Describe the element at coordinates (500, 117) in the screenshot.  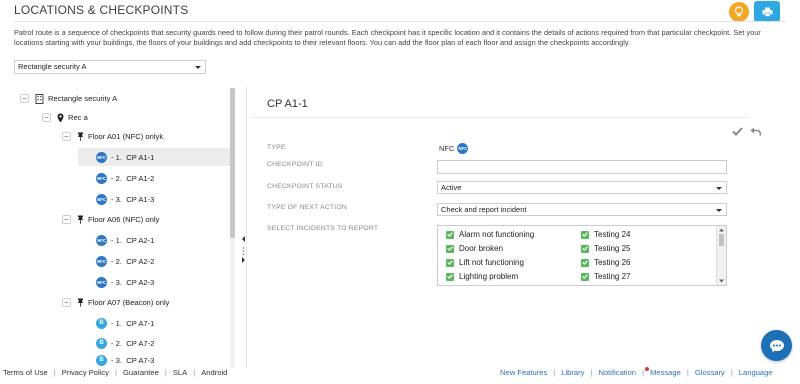
I see `card-divider` at that location.